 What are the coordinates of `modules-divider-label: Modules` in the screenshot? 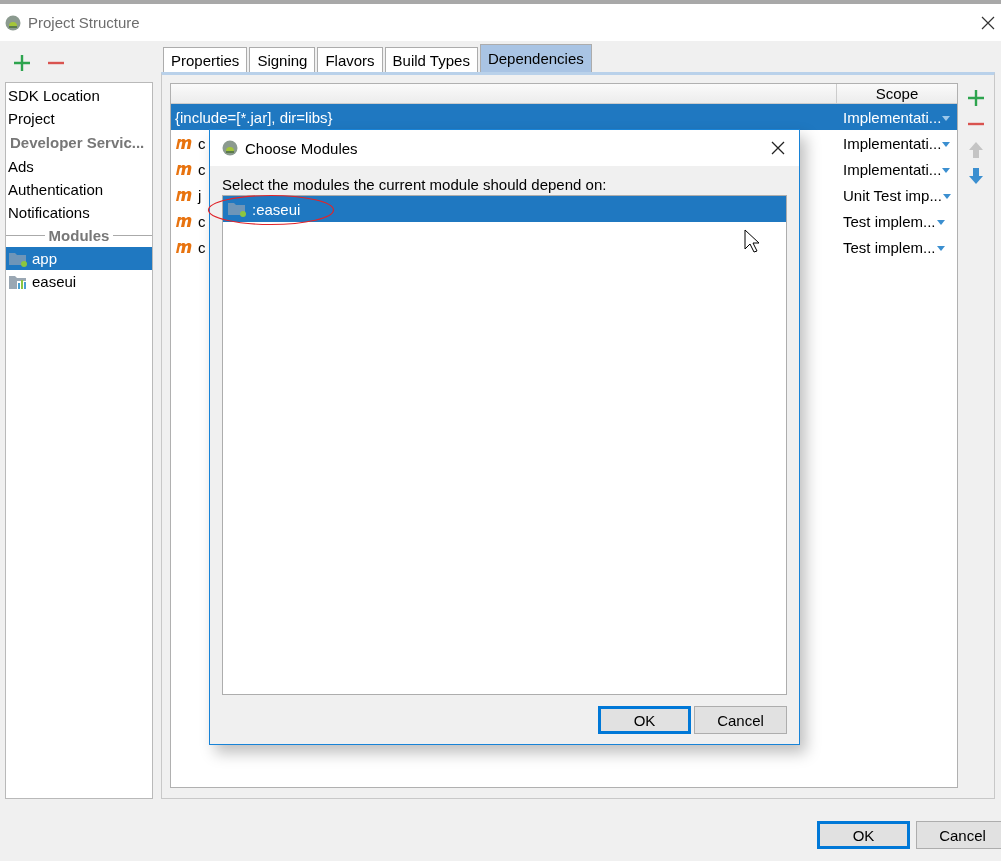 It's located at (79, 235).